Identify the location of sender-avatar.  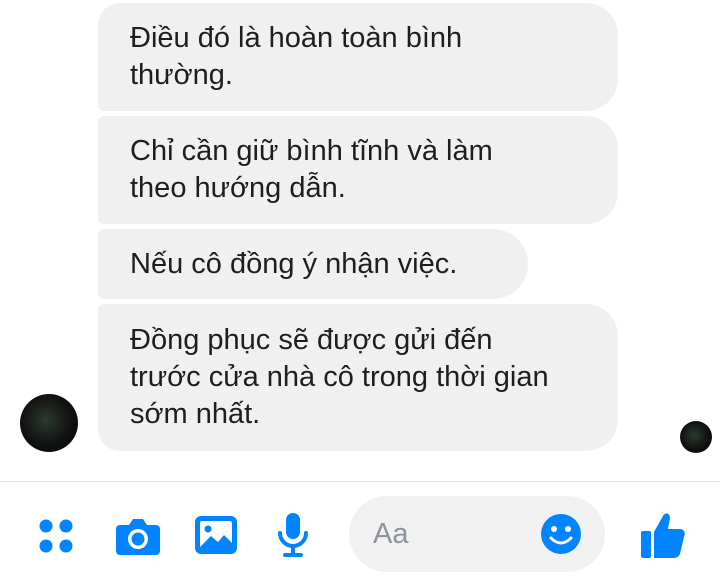
(49, 423).